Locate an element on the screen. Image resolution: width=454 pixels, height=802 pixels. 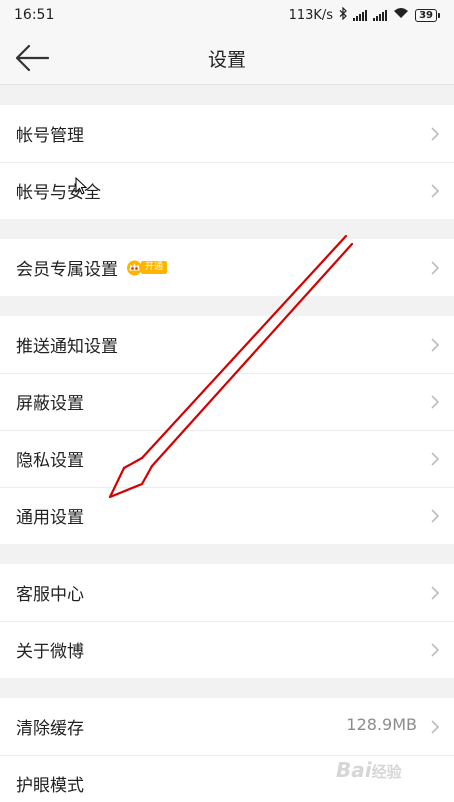
battery-icon: 39 is located at coordinates (427, 15).